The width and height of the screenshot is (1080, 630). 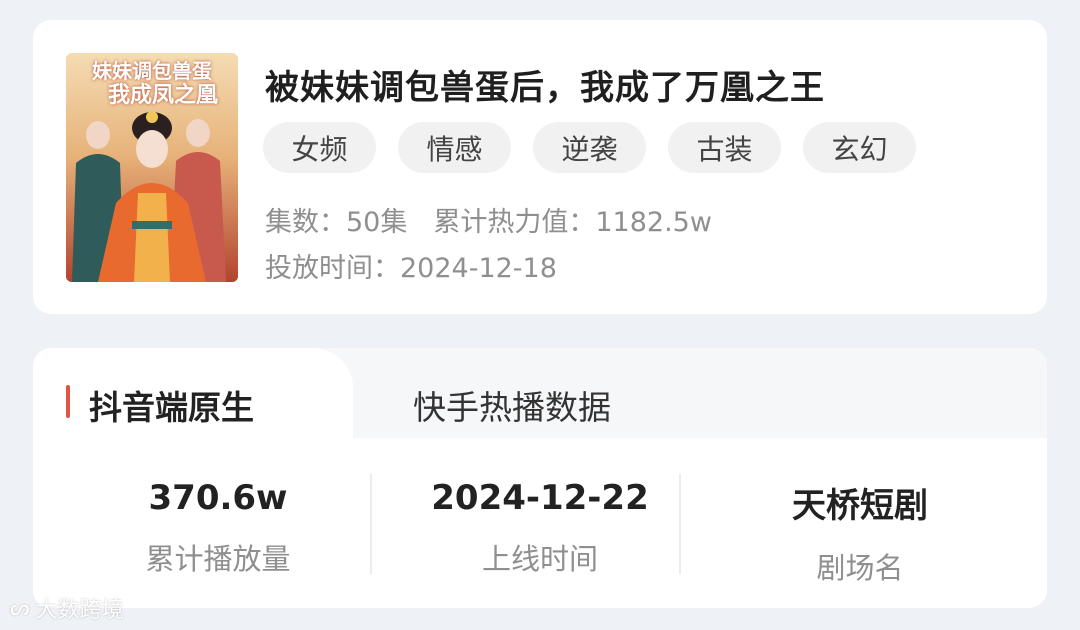 I want to click on tag-list: 女频 情感 逆袭 古装 玄幻, so click(x=589, y=147).